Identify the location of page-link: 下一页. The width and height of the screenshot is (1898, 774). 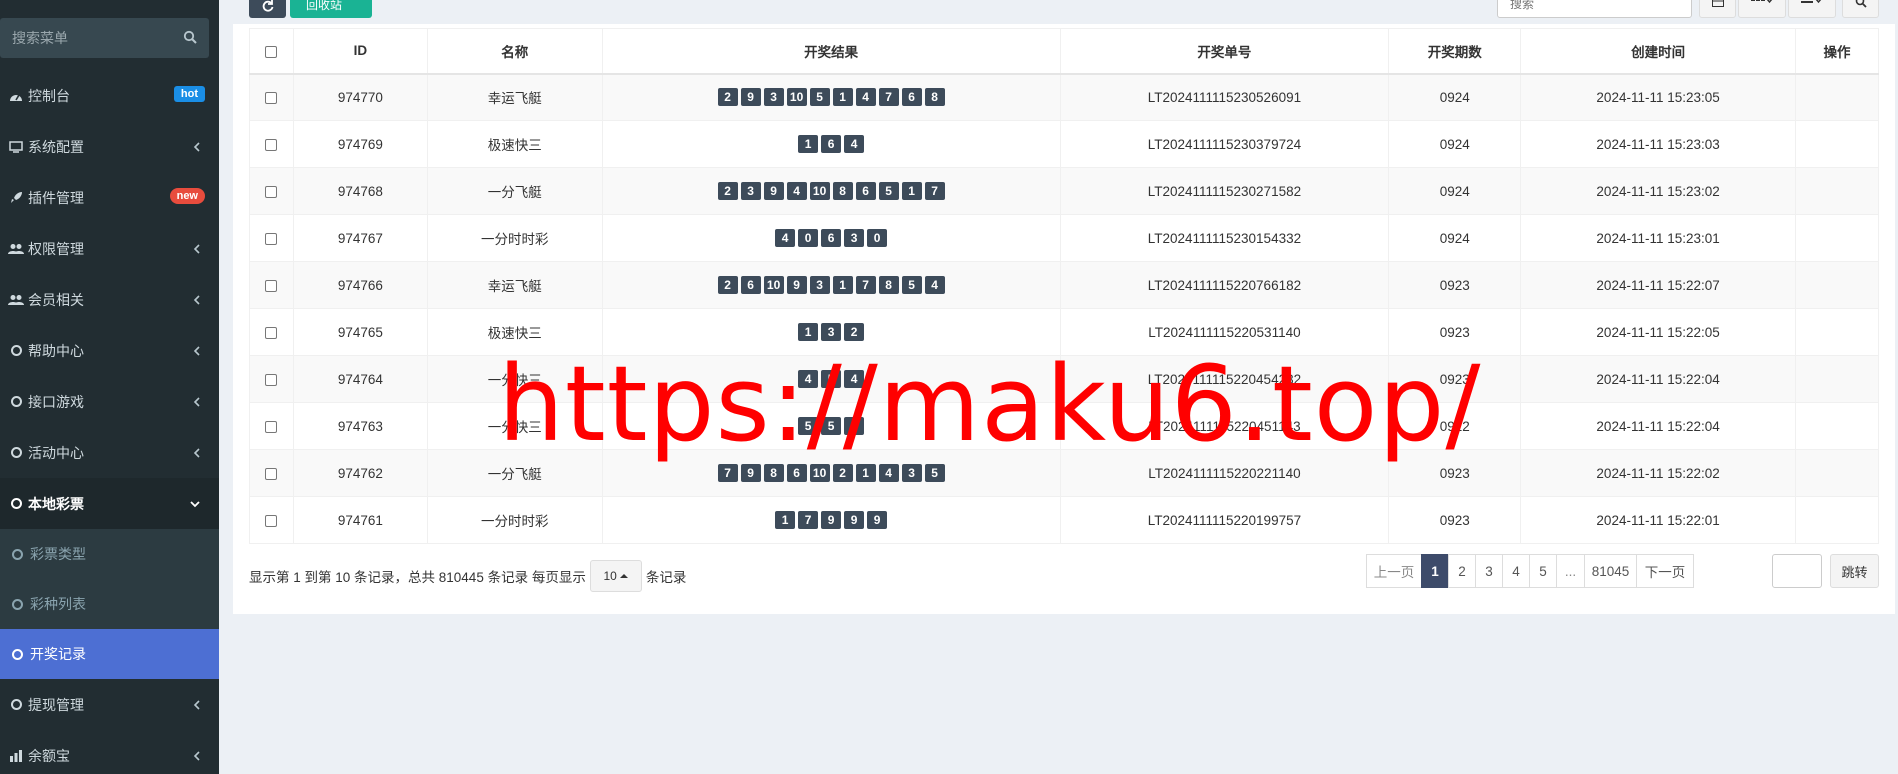
(1665, 571).